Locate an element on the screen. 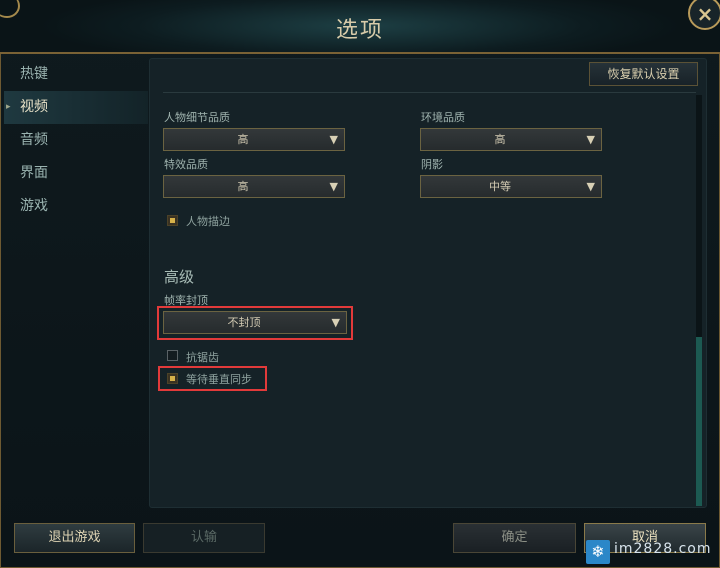  options-sidebar: 热键 ▸ 视频 音频 界面 游戏 is located at coordinates (76, 140).